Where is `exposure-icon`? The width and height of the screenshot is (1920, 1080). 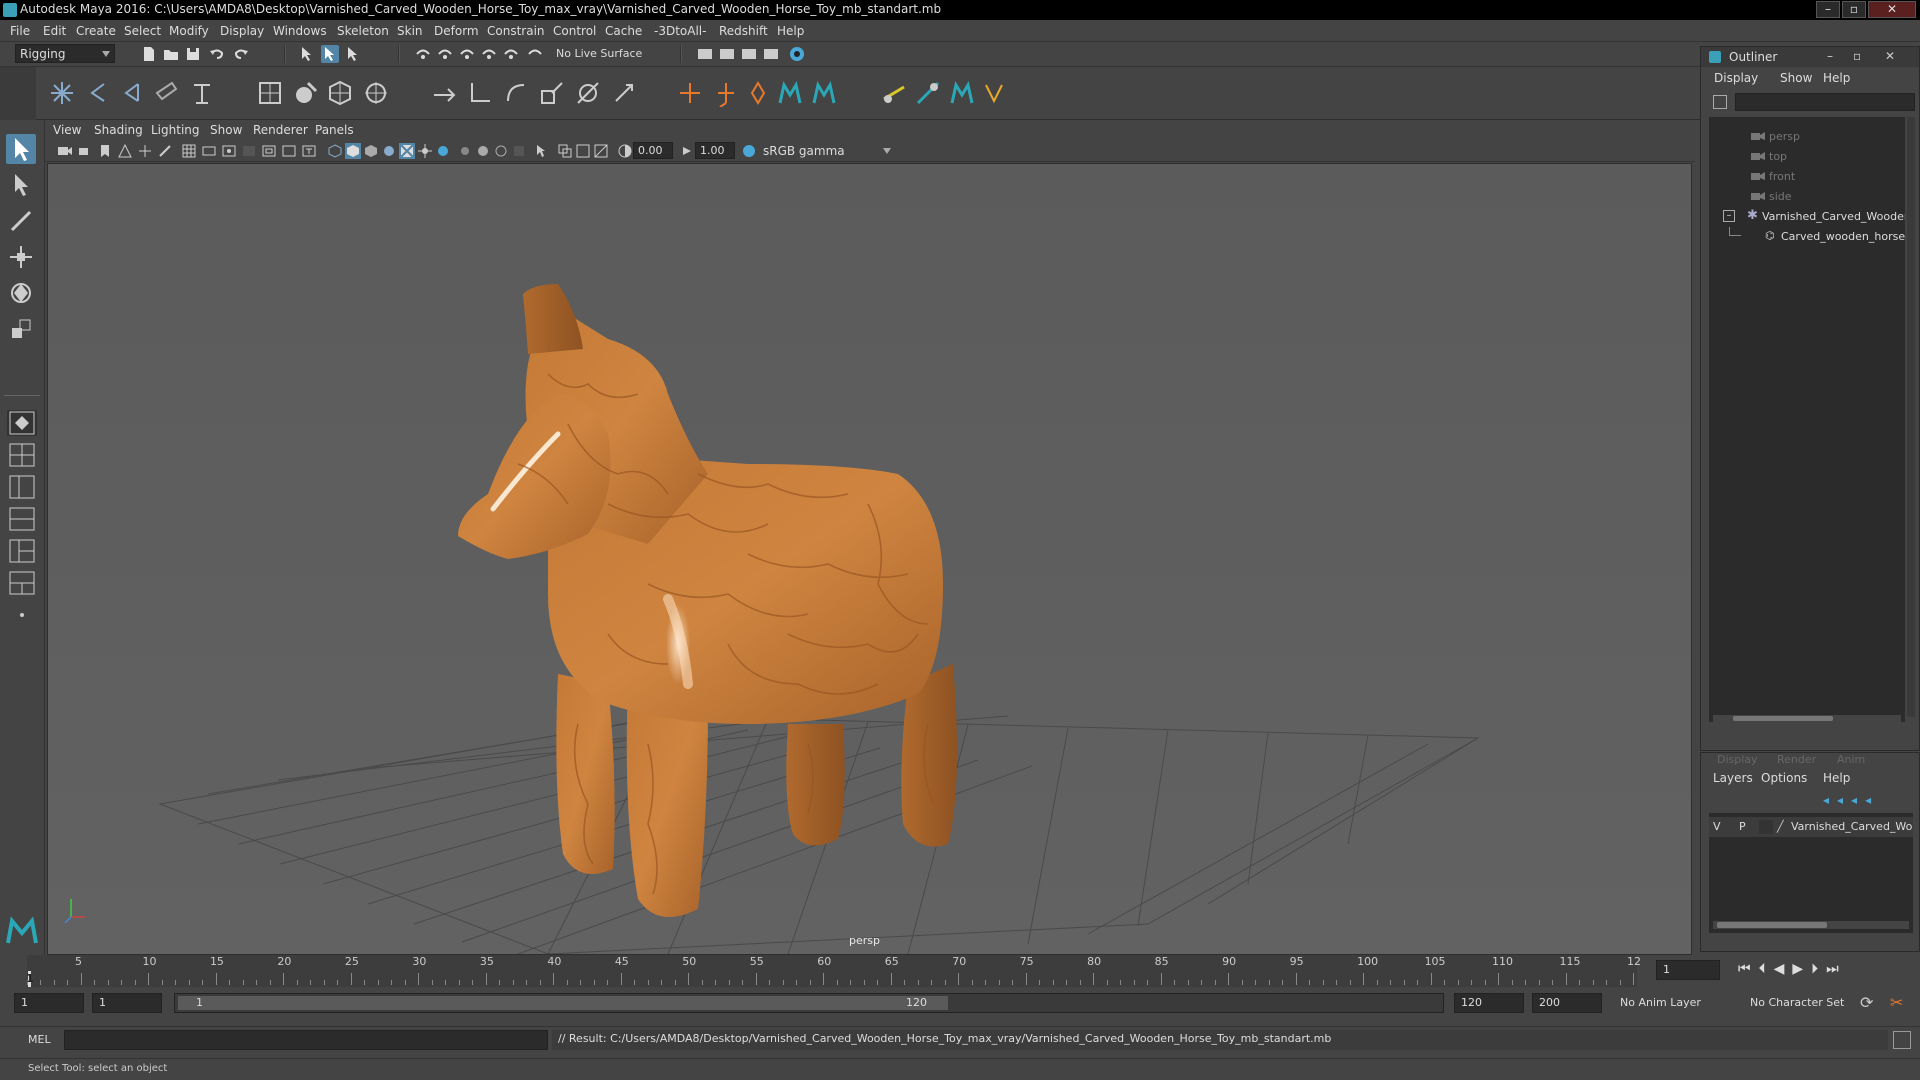
exposure-icon is located at coordinates (625, 151).